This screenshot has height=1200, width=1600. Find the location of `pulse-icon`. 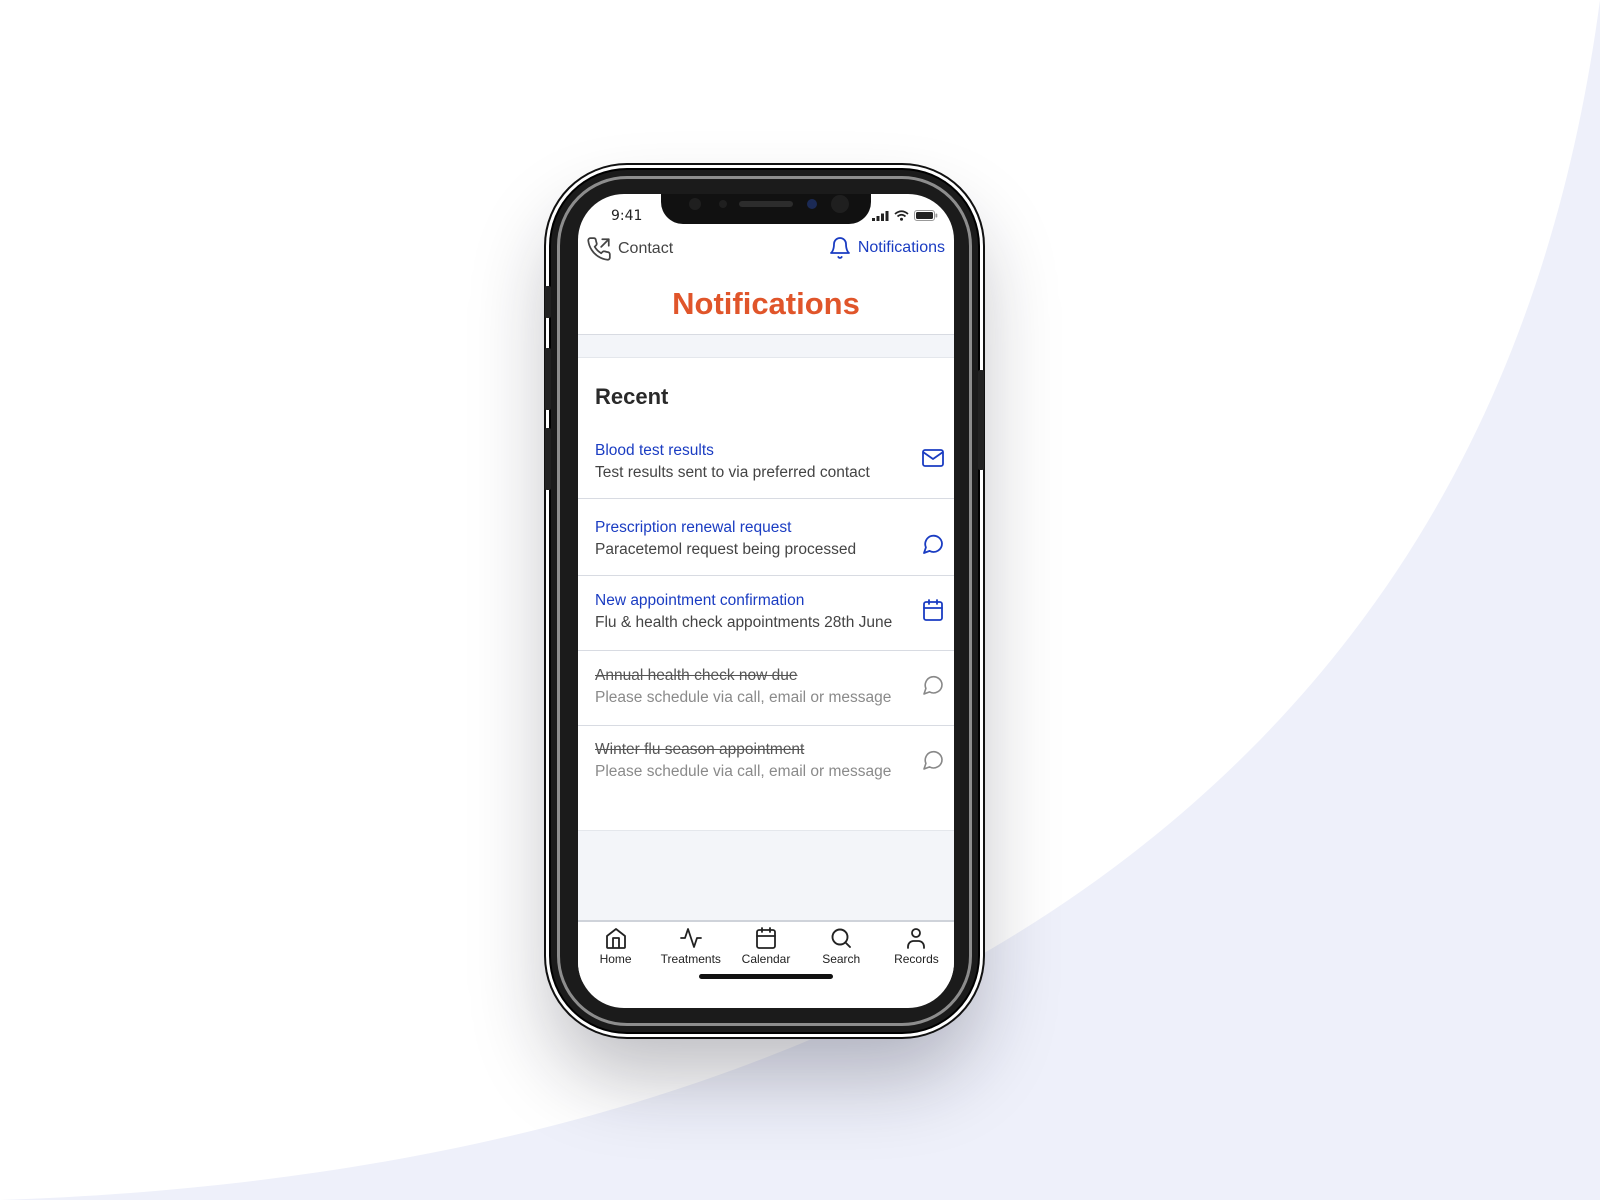

pulse-icon is located at coordinates (690, 938).